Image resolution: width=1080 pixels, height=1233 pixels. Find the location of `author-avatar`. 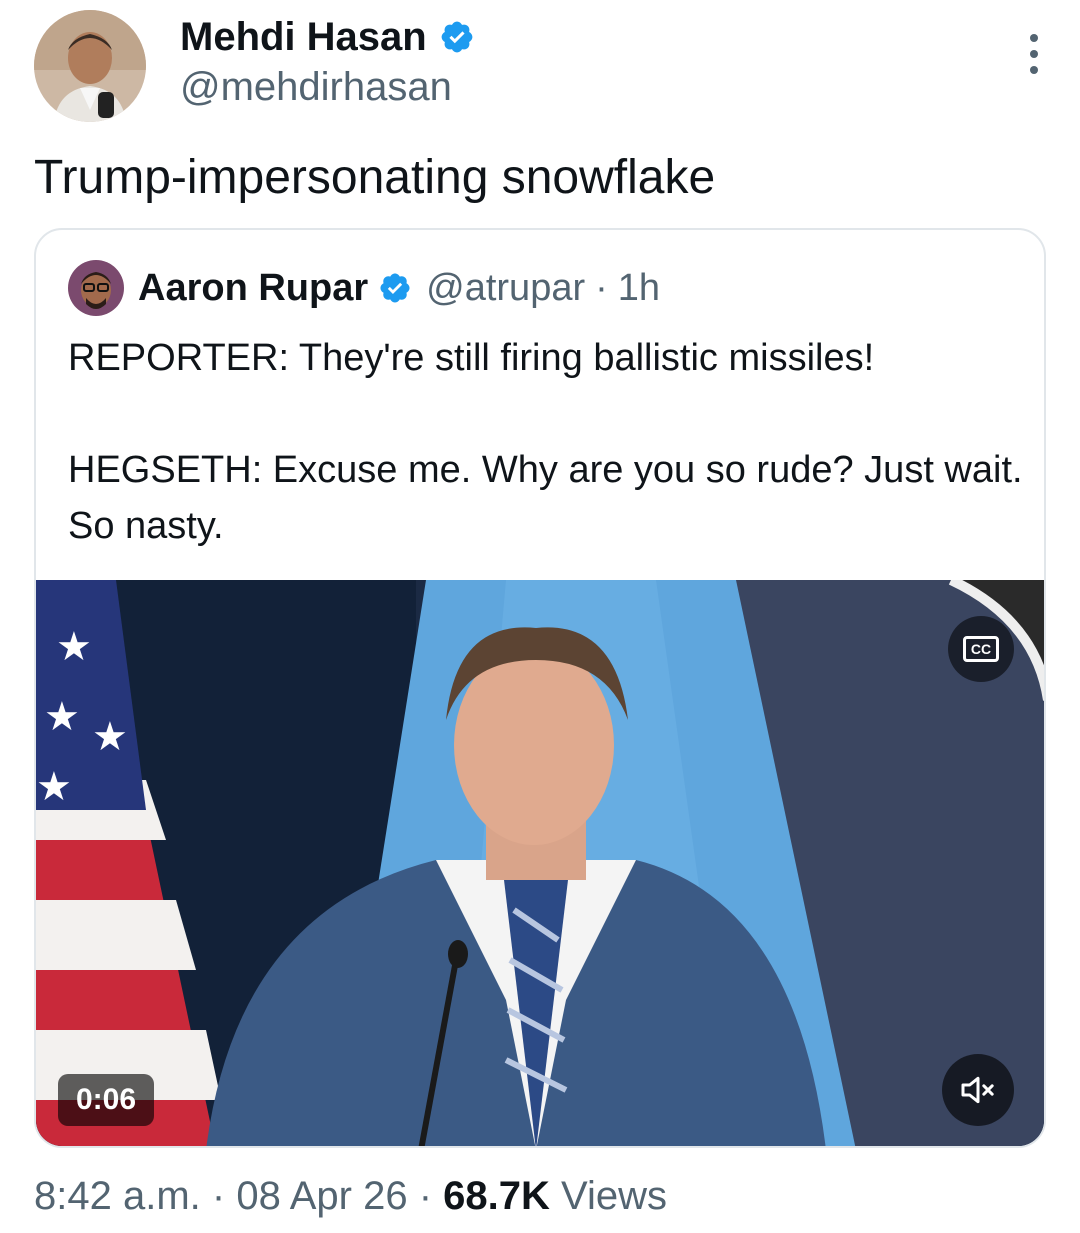

author-avatar is located at coordinates (90, 66).